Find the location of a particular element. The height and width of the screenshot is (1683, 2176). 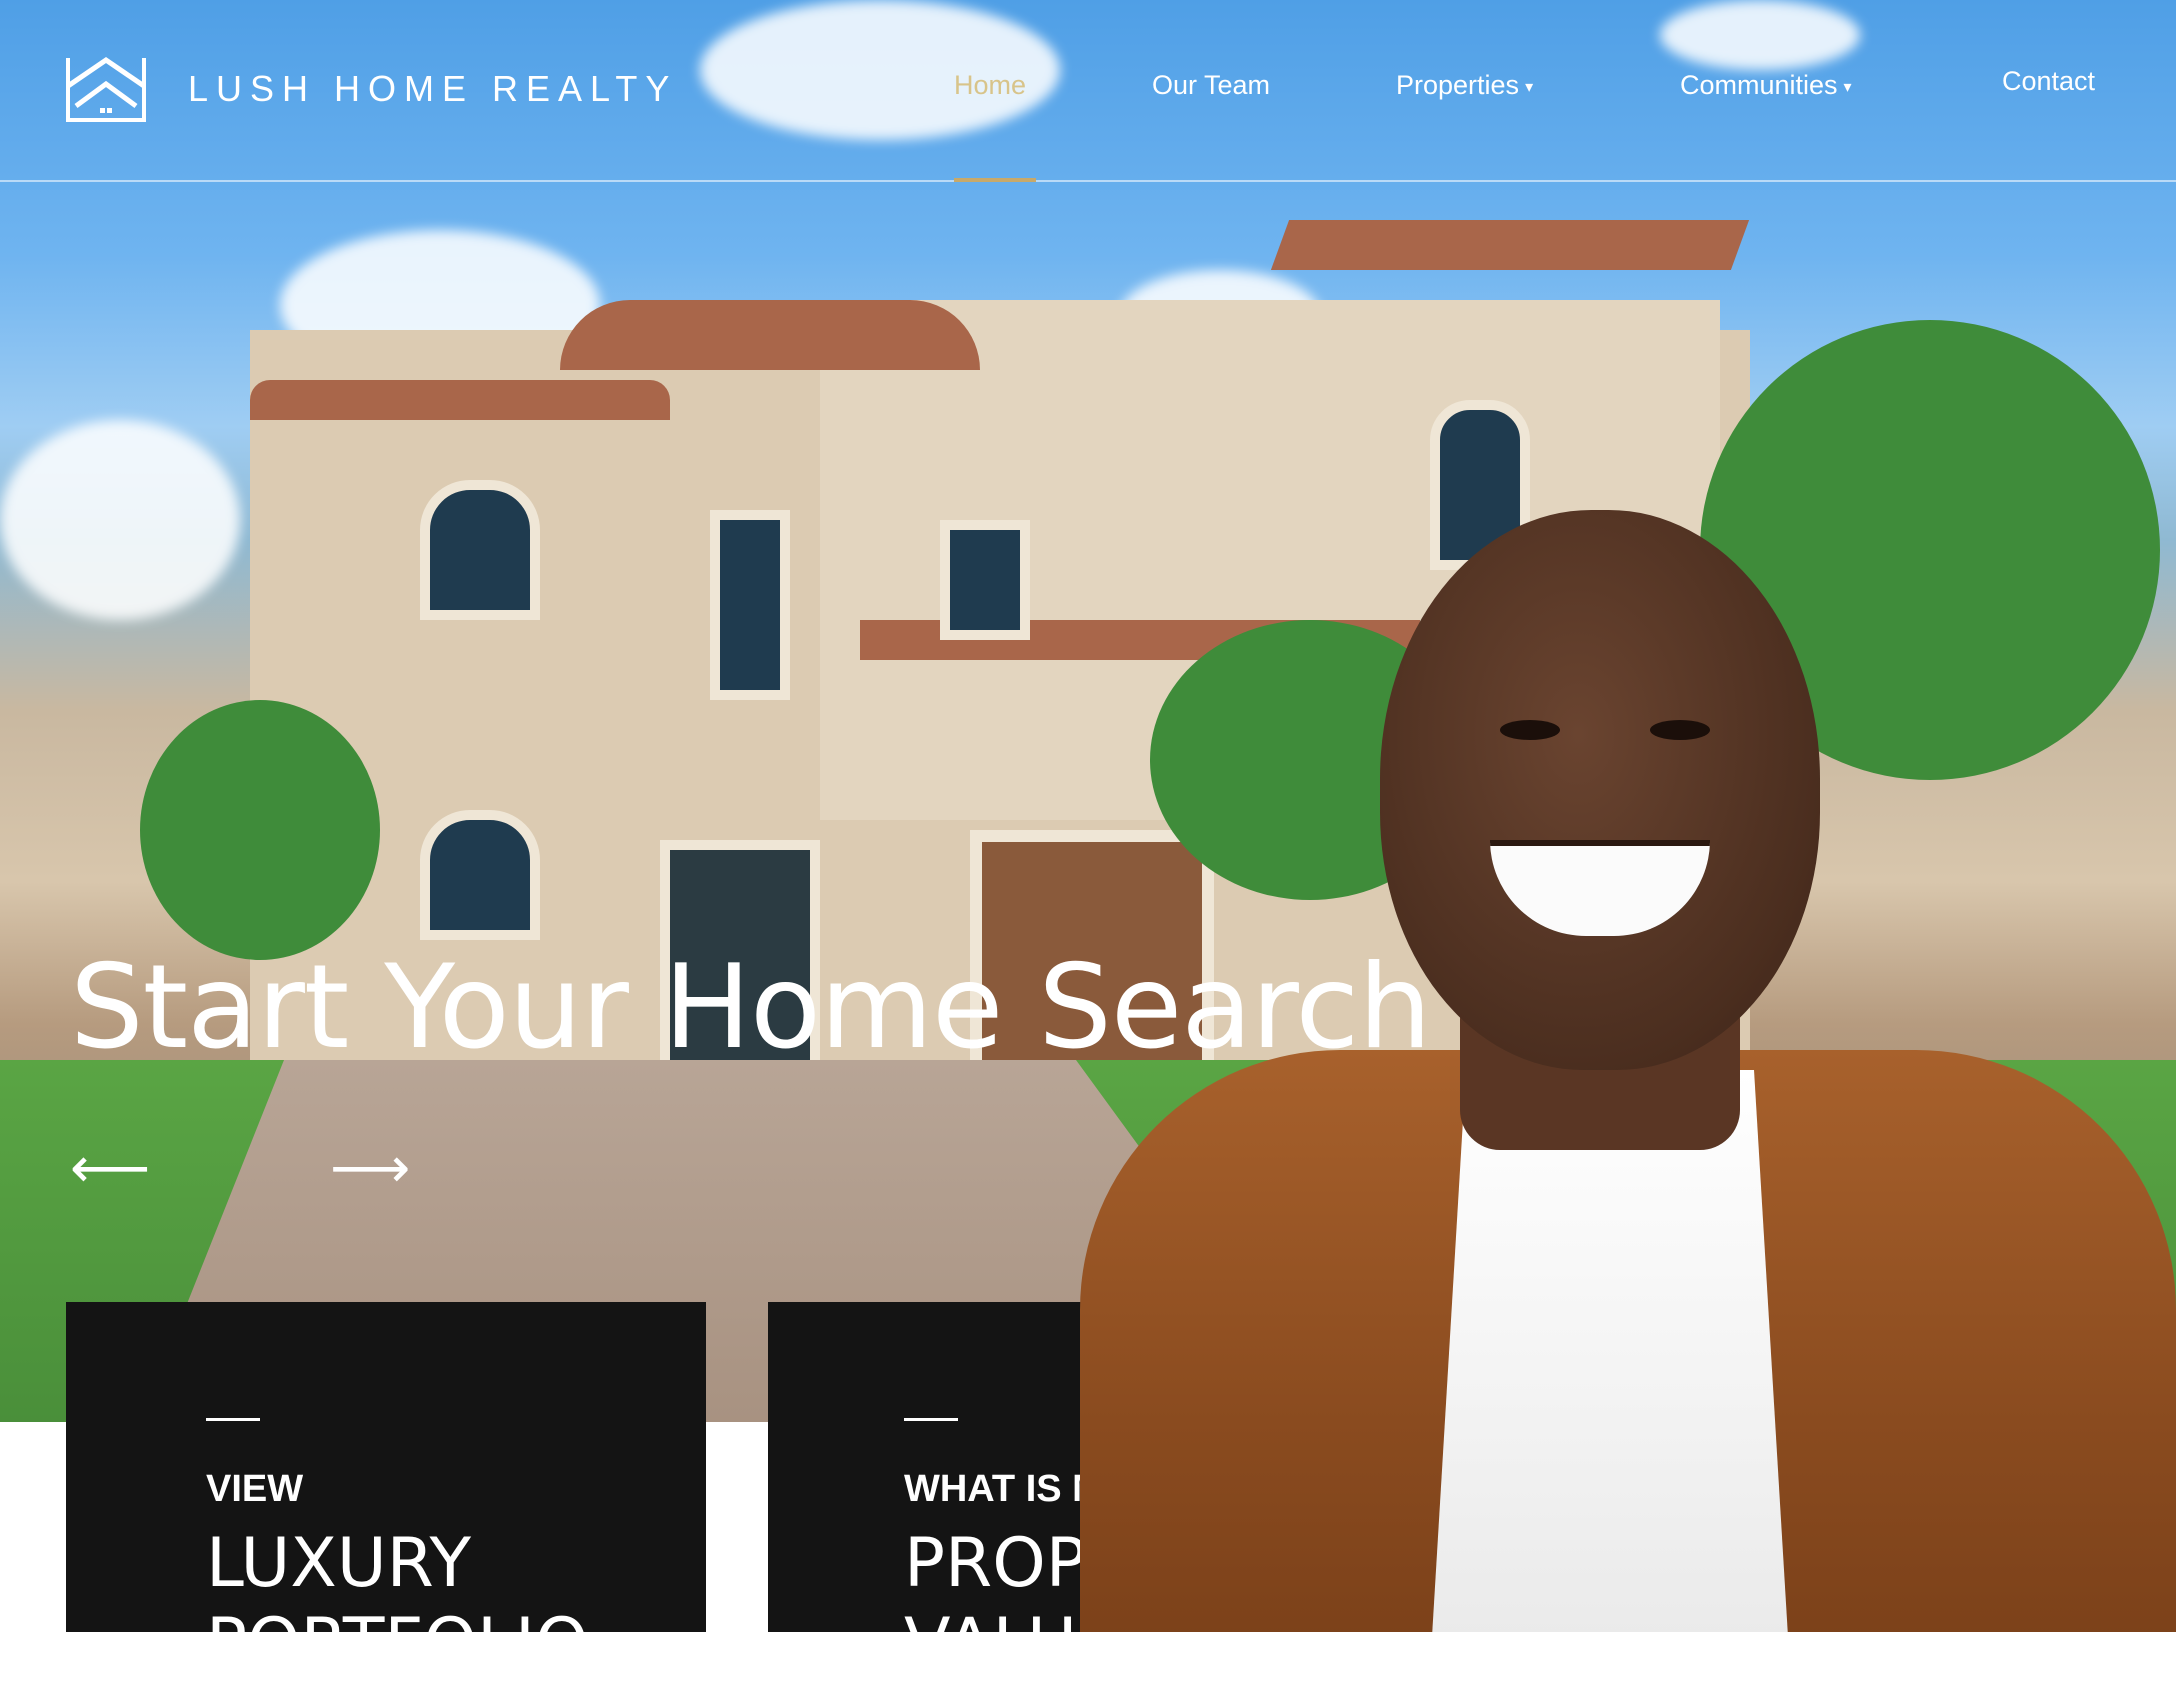

nav-properties-label: Properties is located at coordinates (1458, 85).